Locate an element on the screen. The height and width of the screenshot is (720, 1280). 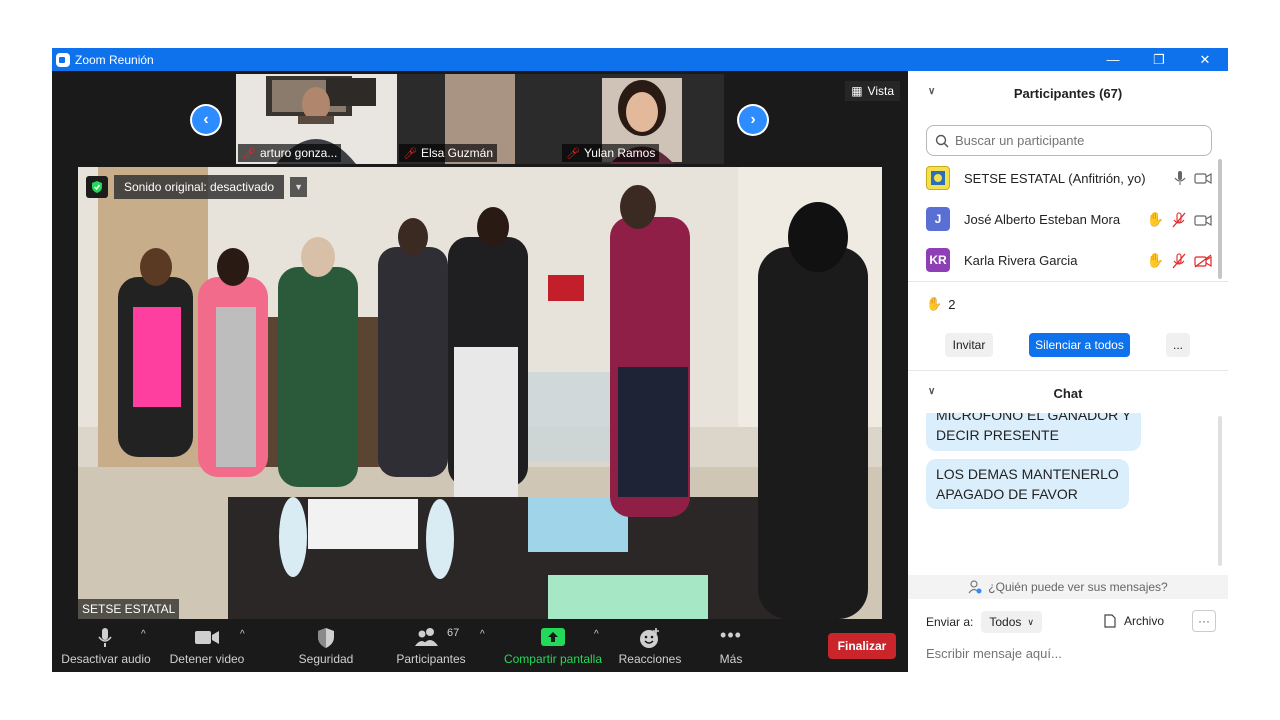
participant-name: José Alberto Esteban Mora is located at coordinates (1042, 219).